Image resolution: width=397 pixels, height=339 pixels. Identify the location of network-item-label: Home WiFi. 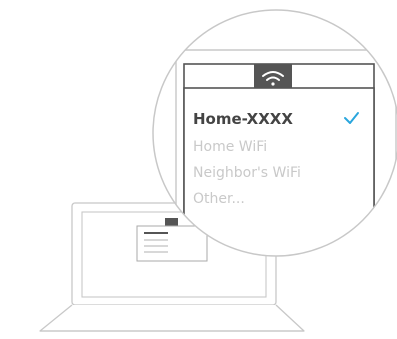
(230, 147).